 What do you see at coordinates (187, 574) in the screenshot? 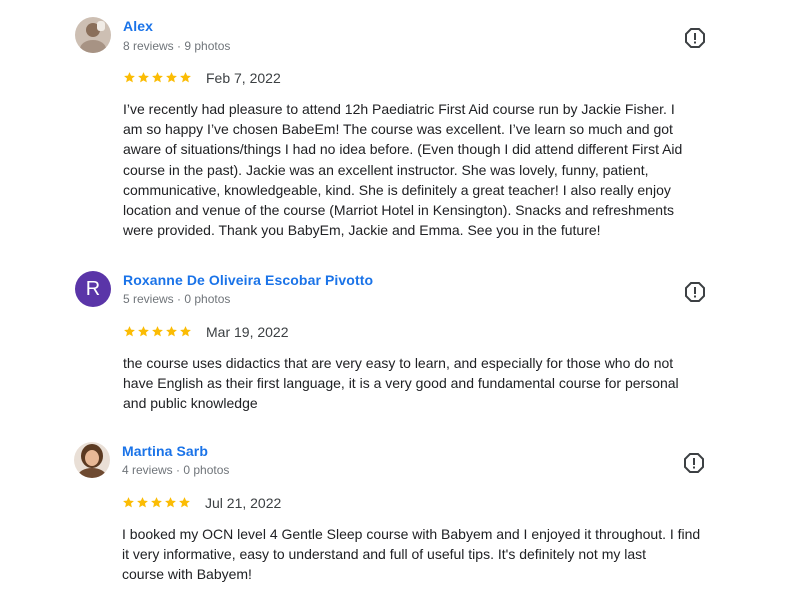
I see `review-text-line: course with Babyem!` at bounding box center [187, 574].